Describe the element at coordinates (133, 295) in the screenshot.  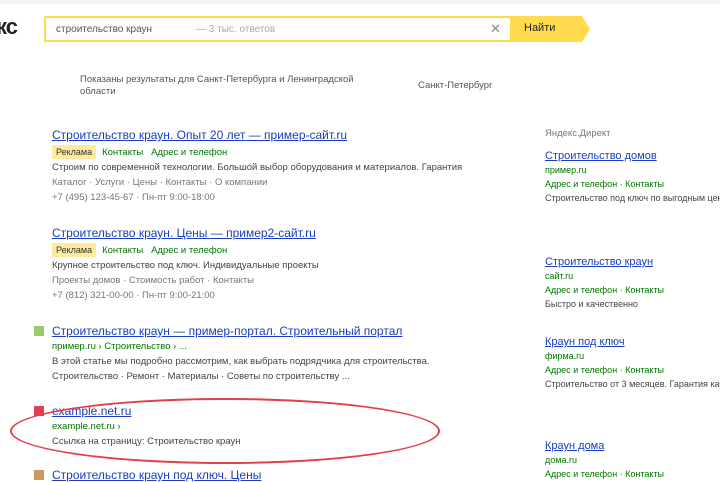
I see `result-phone: +7 (812) 321-00-00 · Пн-пт 9:00-21:00` at that location.